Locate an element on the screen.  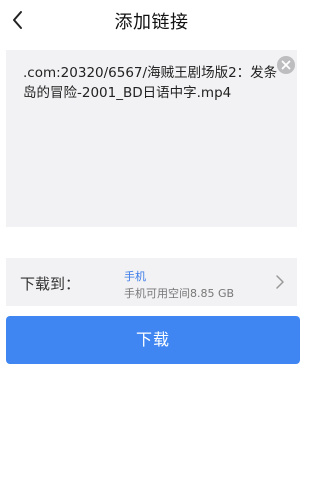
download-destination-row: 下载到： 手机 手机可用空间8.85 GB is located at coordinates (151, 282).